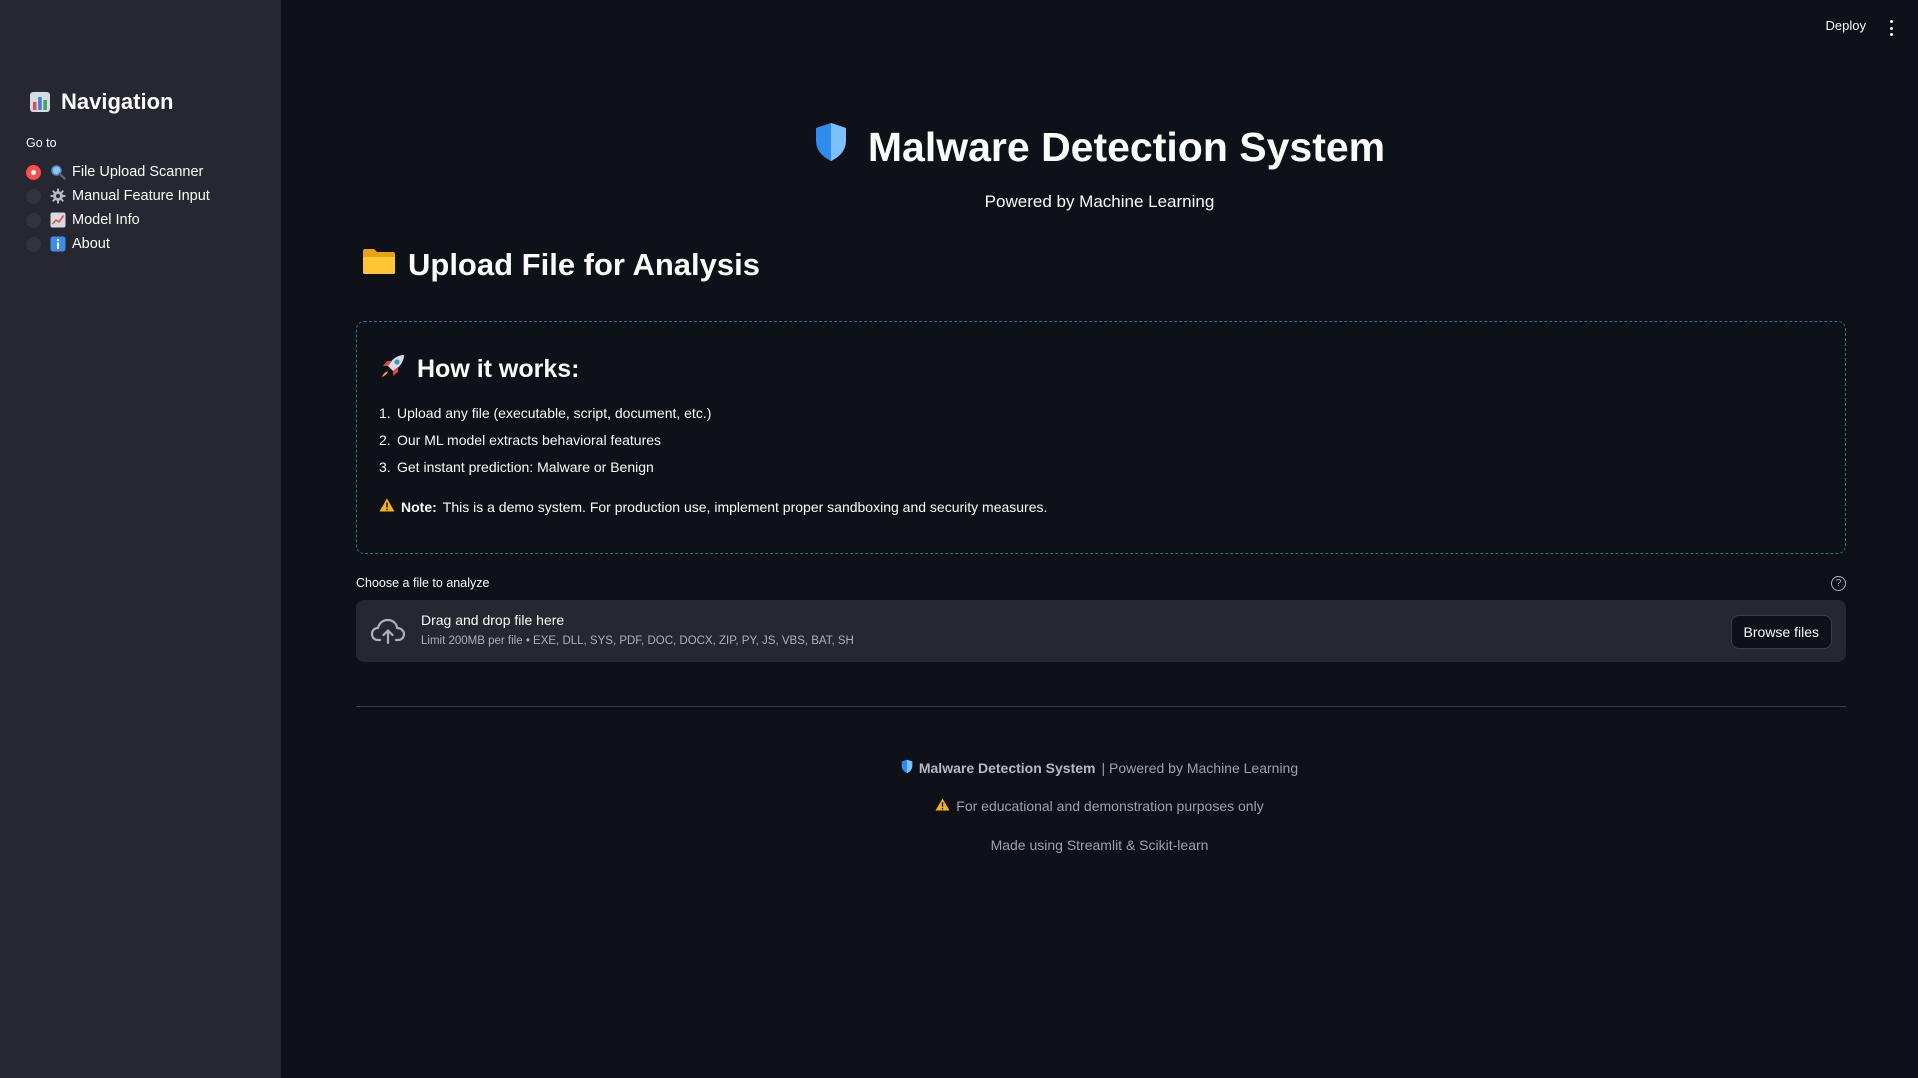 The image size is (1918, 1078). Describe the element at coordinates (58, 196) in the screenshot. I see `gear-icon` at that location.